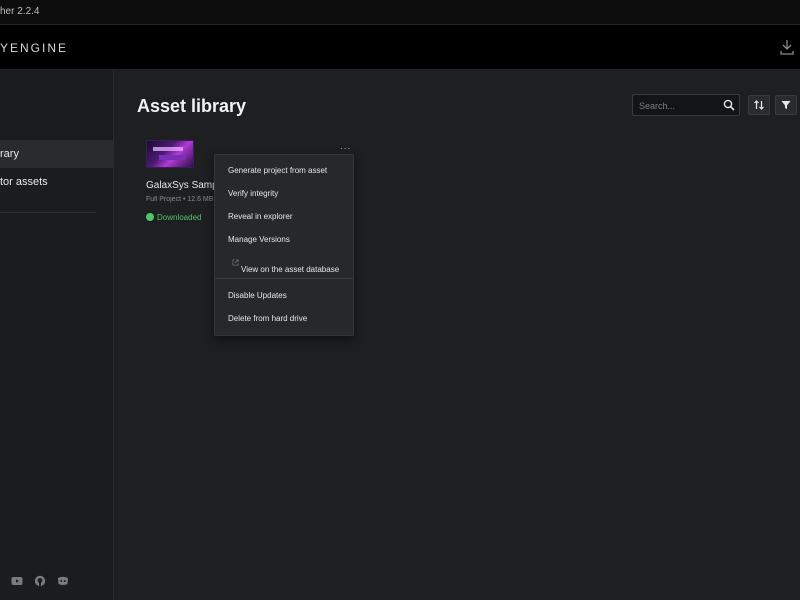 The height and width of the screenshot is (600, 800). I want to click on check-circle-icon, so click(150, 216).